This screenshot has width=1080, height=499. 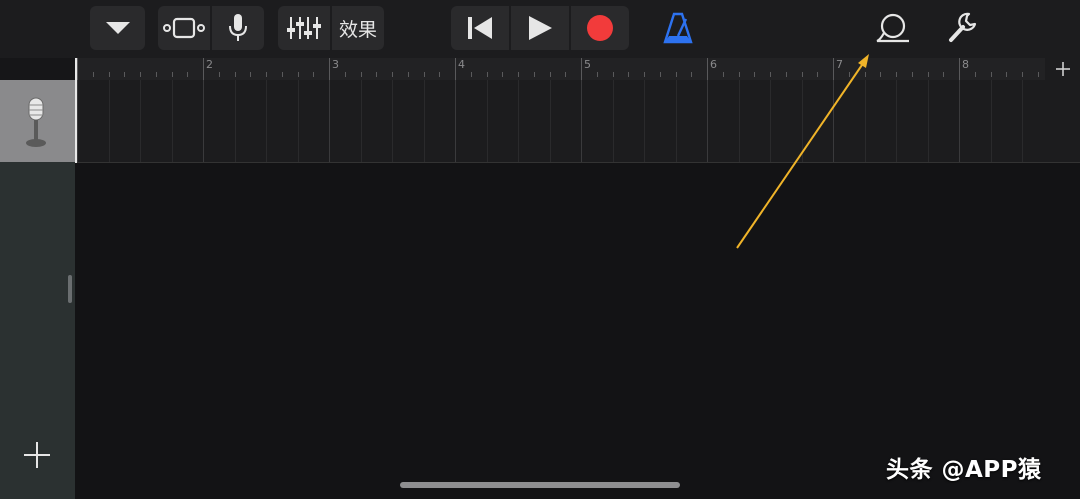 I want to click on bar-number: 2, so click(x=209, y=64).